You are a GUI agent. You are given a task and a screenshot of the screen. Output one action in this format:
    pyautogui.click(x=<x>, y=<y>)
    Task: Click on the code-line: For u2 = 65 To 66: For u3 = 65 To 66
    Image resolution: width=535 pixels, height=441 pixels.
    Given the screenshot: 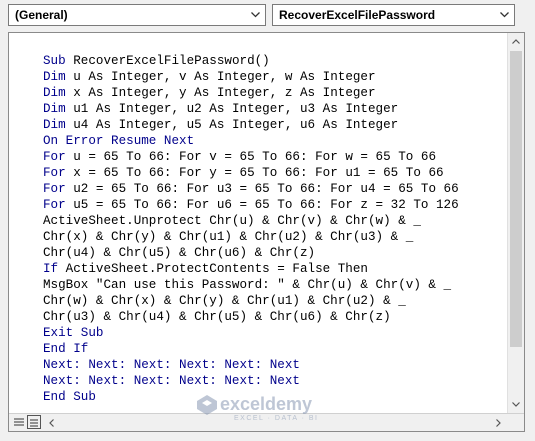 What is the action you would take?
    pyautogui.click(x=251, y=189)
    